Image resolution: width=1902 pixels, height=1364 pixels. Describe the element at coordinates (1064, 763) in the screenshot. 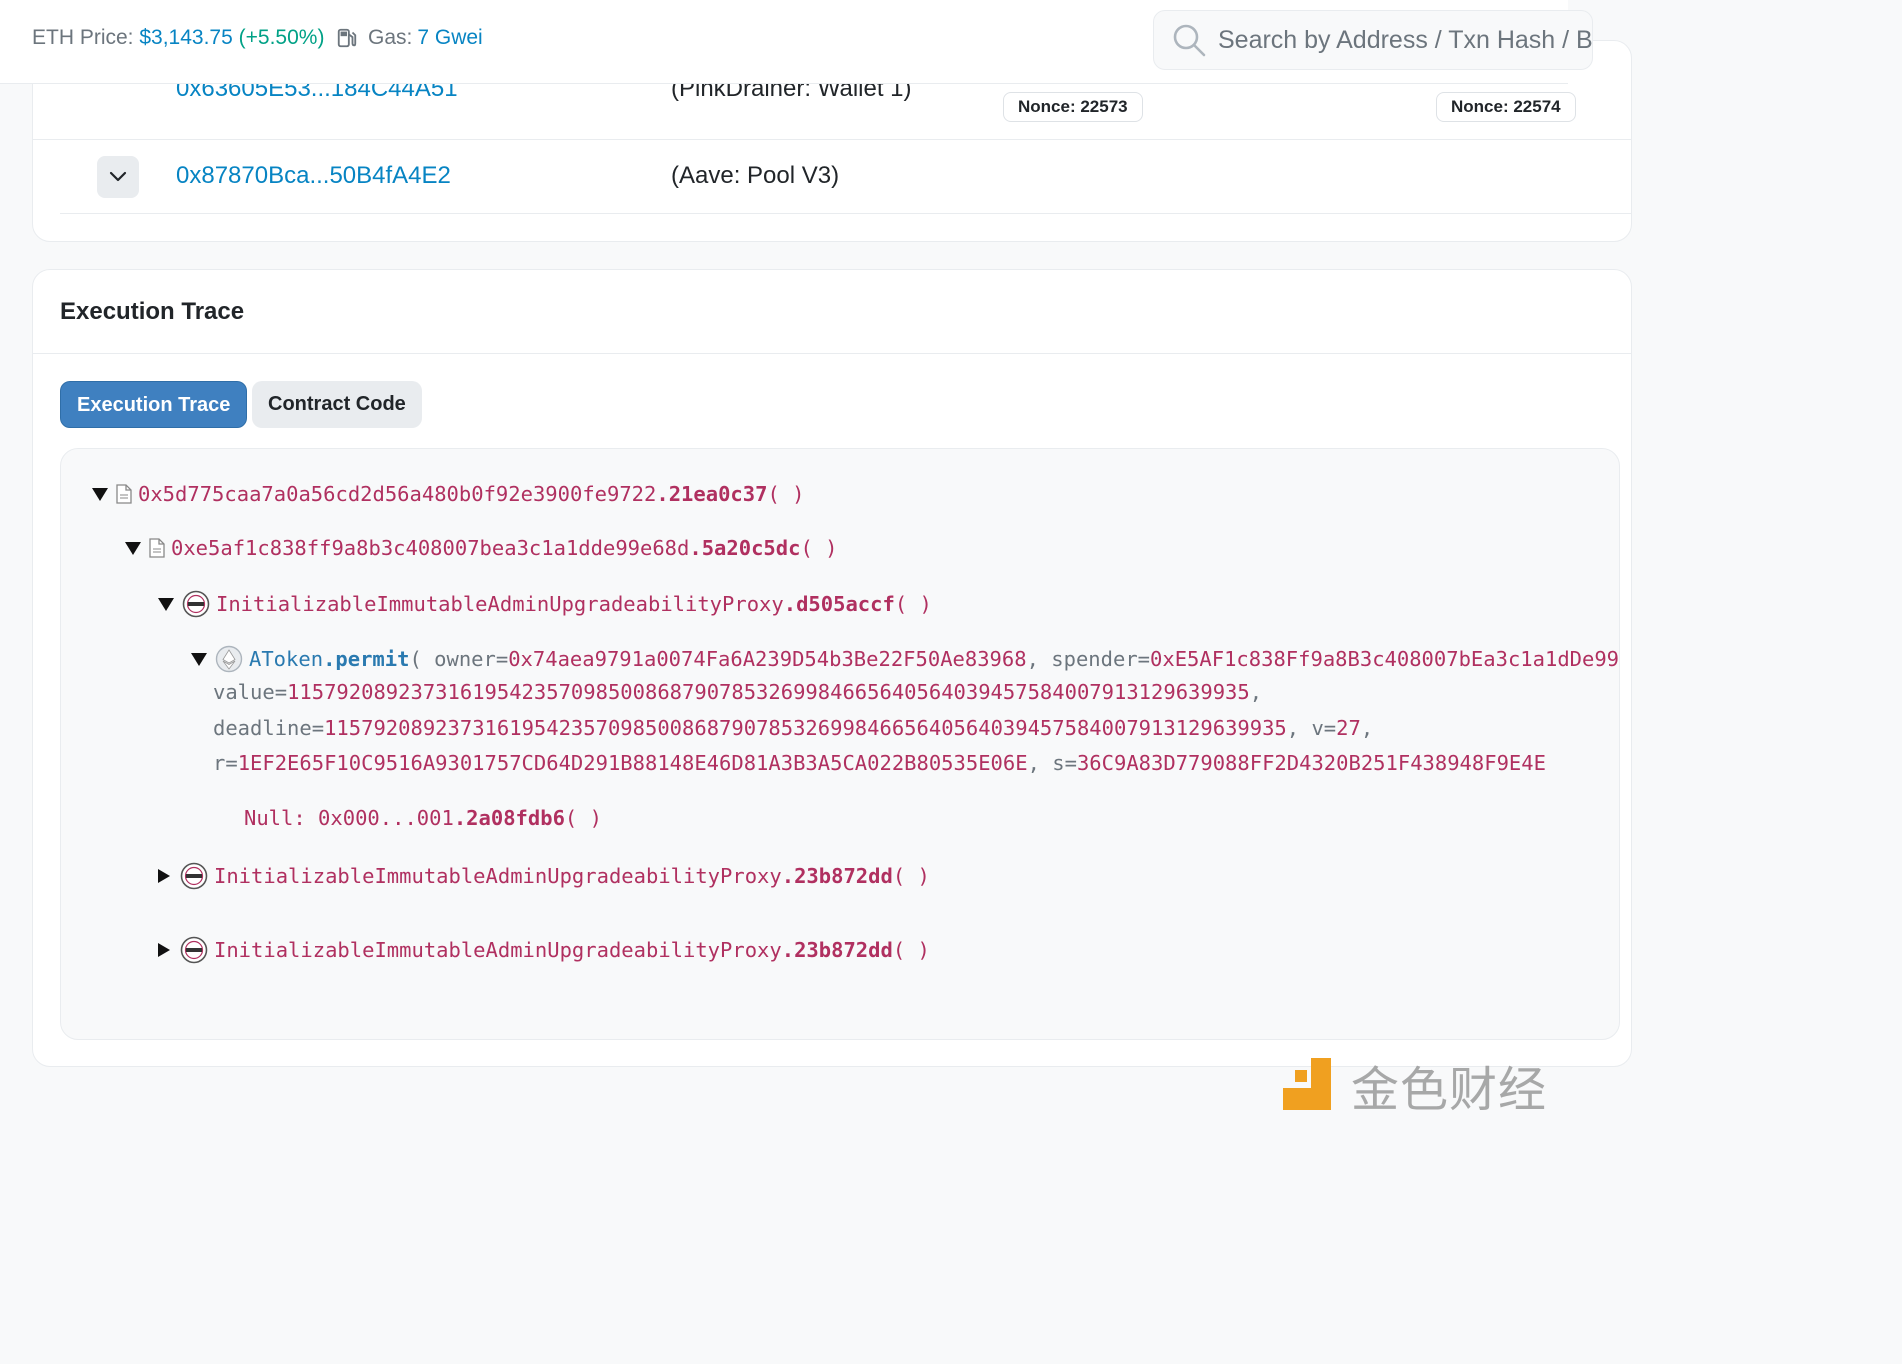

I see `arg-s-key: s=` at that location.